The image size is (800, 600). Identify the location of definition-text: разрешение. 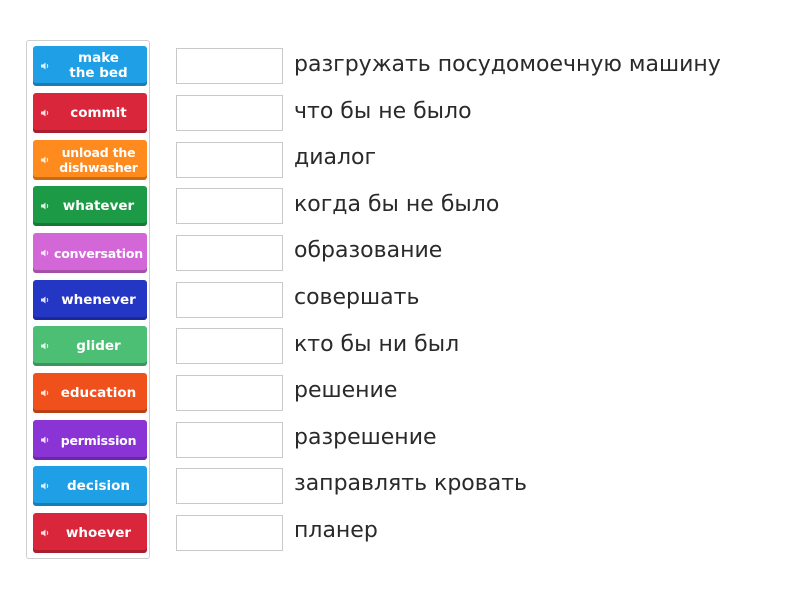
(365, 437).